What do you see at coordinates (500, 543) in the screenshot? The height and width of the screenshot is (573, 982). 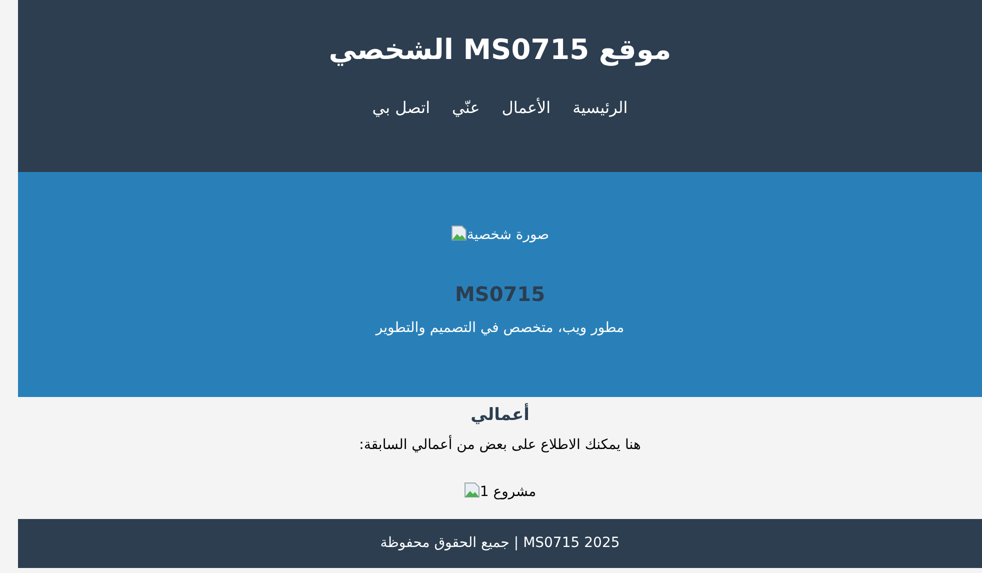 I see `copyright-text: 2025 MS0715 | جميع الحقوق محفوظة` at bounding box center [500, 543].